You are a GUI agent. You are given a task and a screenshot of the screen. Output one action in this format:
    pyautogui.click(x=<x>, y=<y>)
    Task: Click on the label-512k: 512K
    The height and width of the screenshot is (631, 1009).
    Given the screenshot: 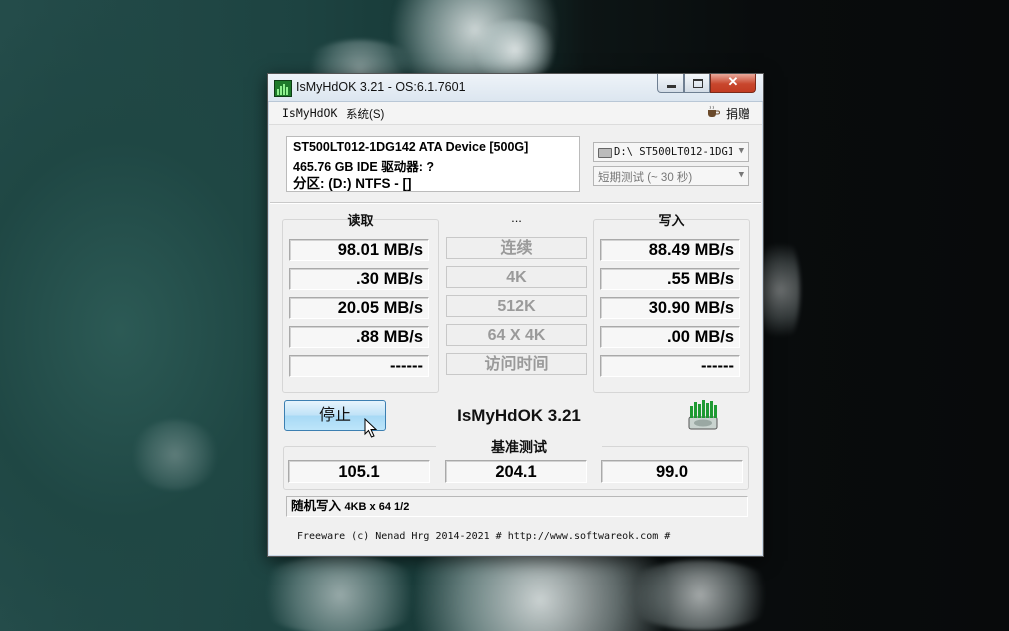 What is the action you would take?
    pyautogui.click(x=516, y=306)
    